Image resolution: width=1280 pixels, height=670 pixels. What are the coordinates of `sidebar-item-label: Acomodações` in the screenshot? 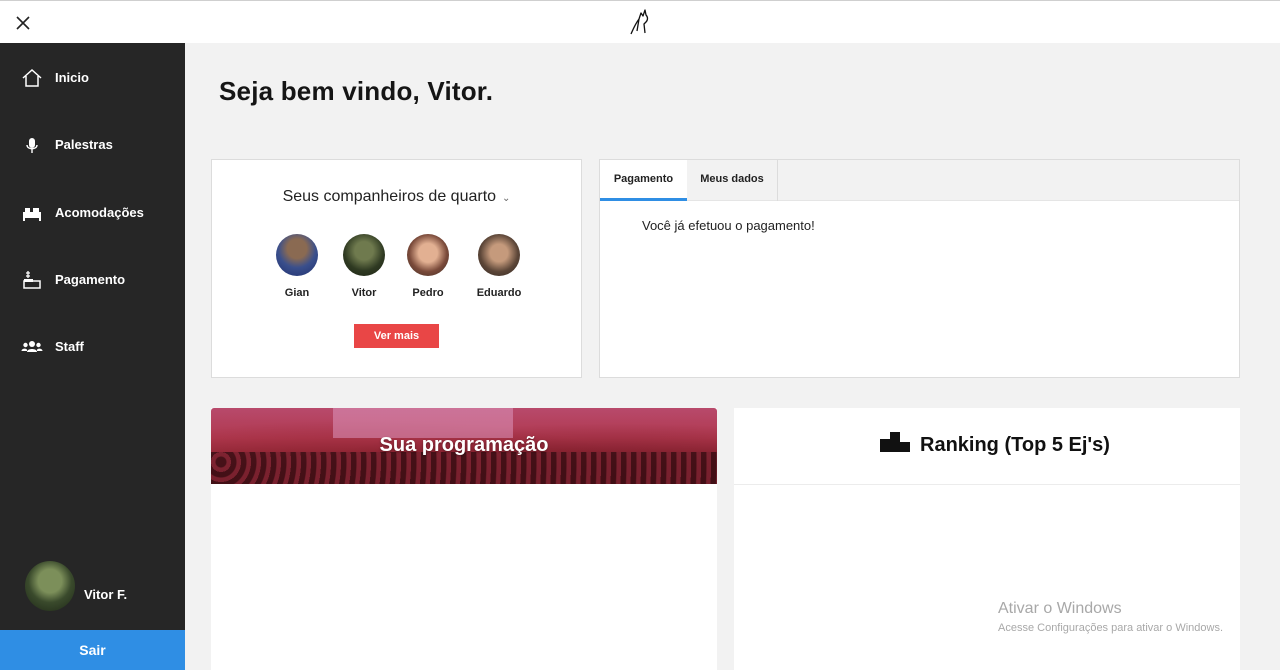 It's located at (99, 212).